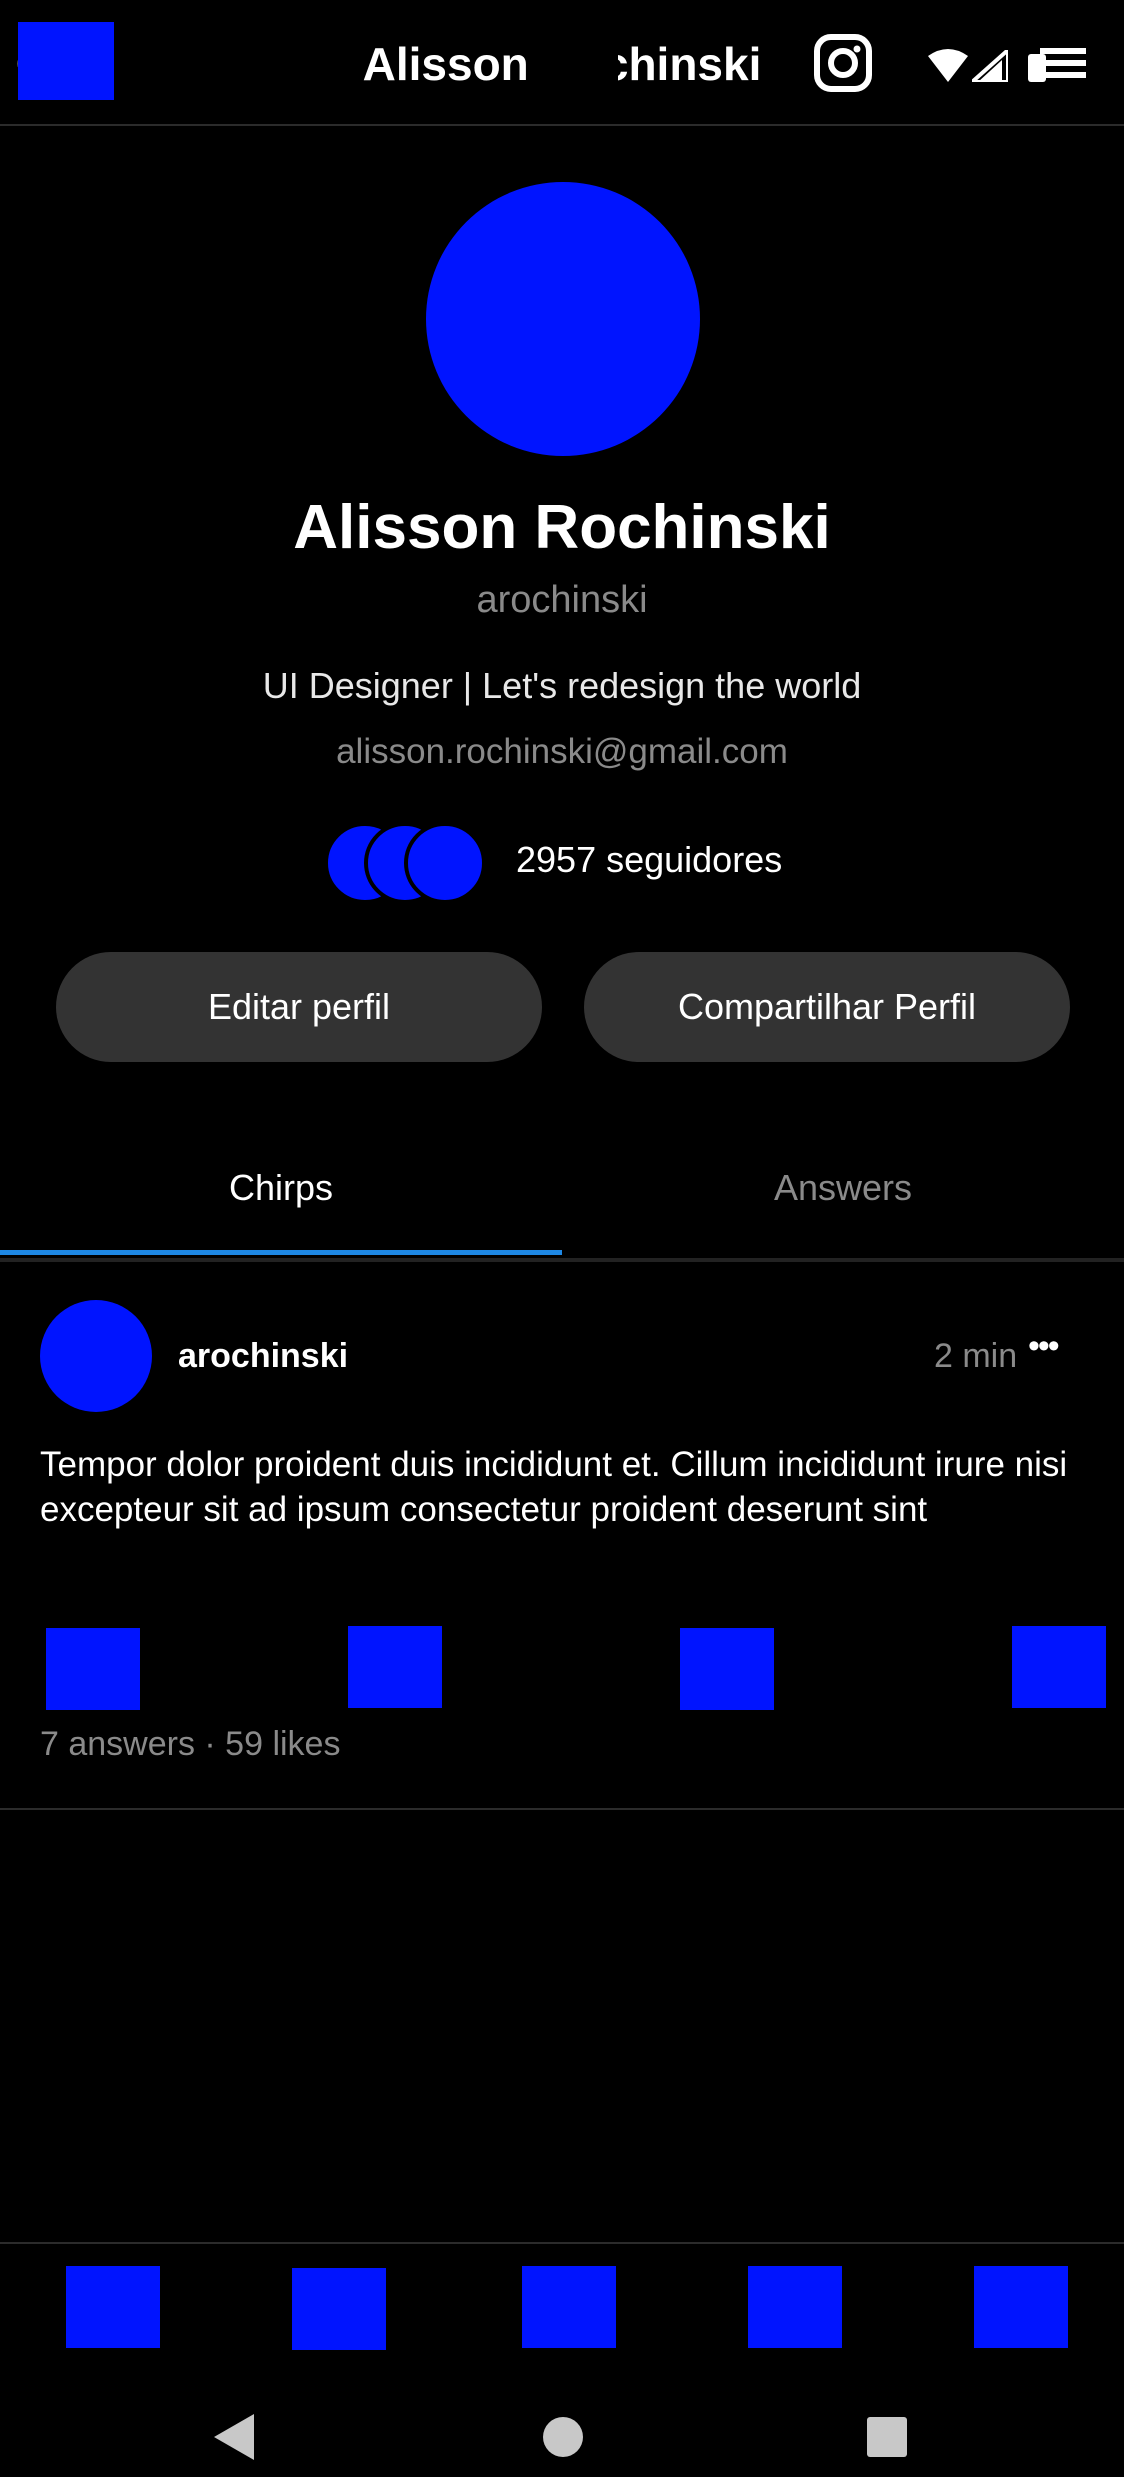 The width and height of the screenshot is (1124, 2477). What do you see at coordinates (562, 527) in the screenshot?
I see `profile-name: Alisson Rochinski` at bounding box center [562, 527].